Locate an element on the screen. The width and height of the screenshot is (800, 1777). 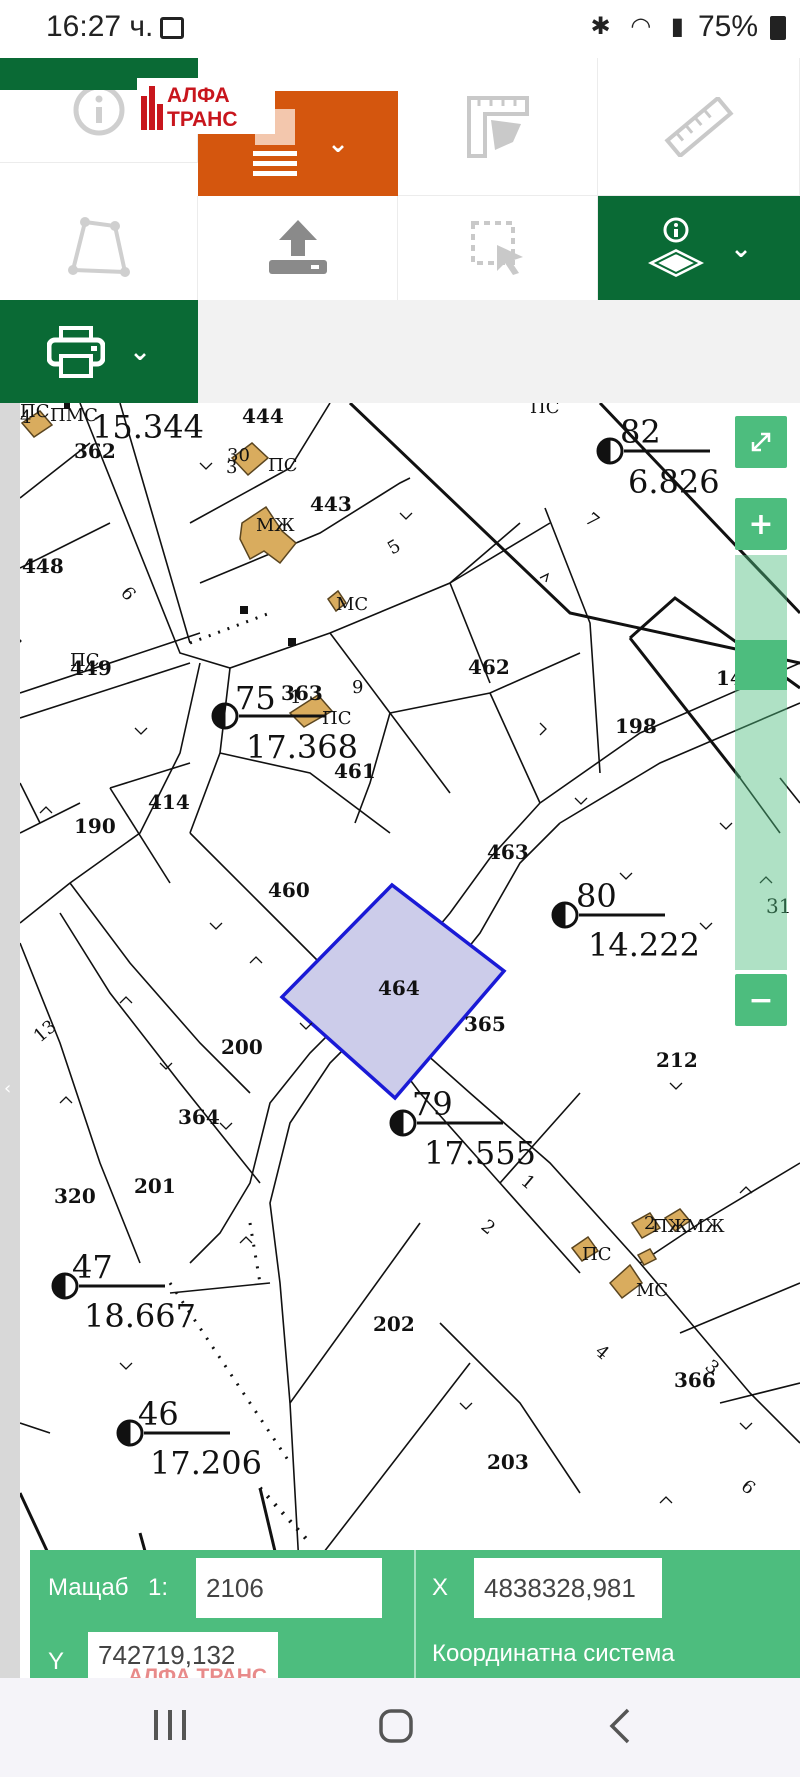
expand-icon is located at coordinates (761, 442).